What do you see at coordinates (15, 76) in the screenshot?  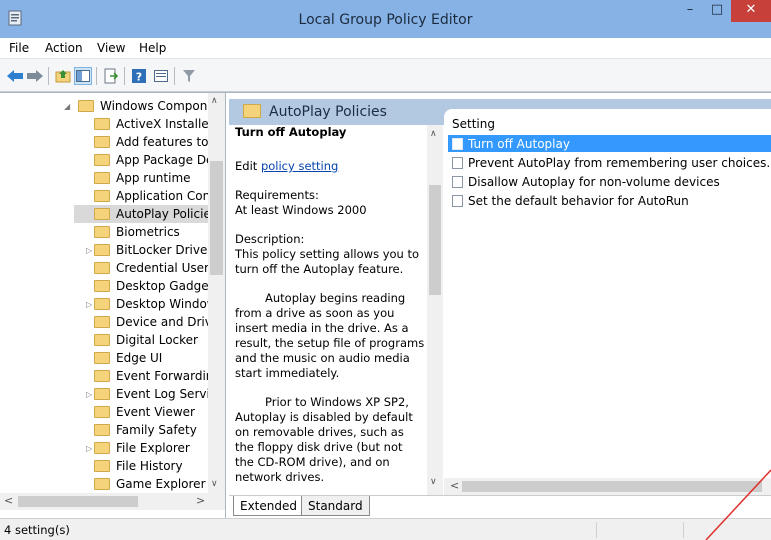 I see `back-arrow-icon` at bounding box center [15, 76].